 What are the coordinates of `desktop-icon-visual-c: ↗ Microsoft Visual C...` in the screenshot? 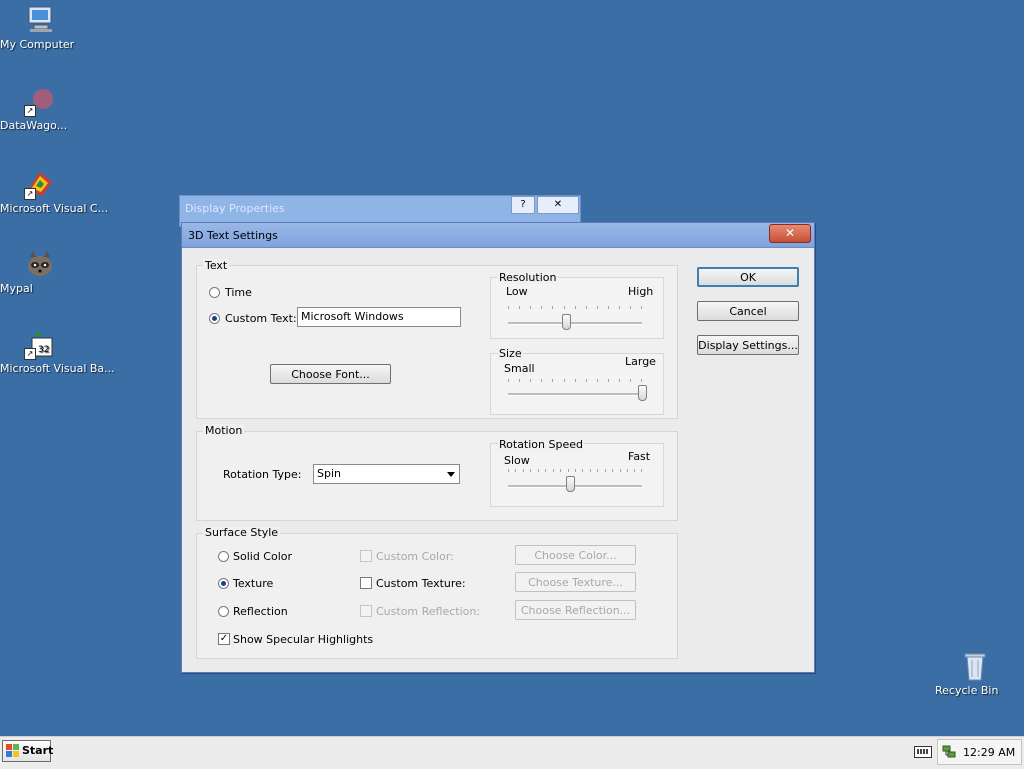 It's located at (54, 191).